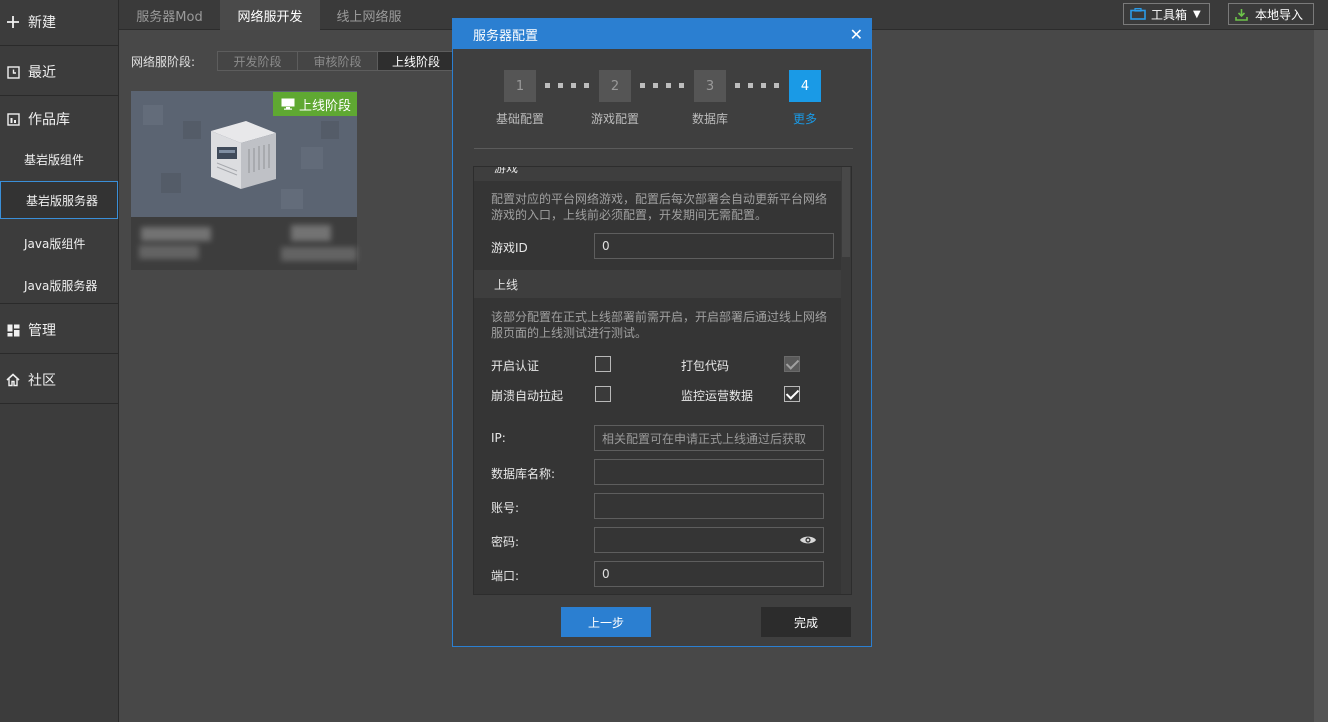 The height and width of the screenshot is (722, 1328). What do you see at coordinates (705, 366) in the screenshot?
I see `pack-code-label: 打包代码` at bounding box center [705, 366].